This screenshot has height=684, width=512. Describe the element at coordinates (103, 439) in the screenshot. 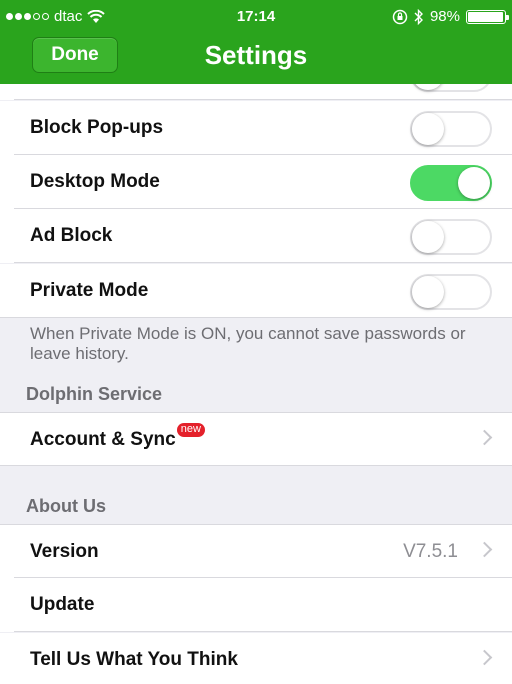

I see `account-sync-text: Account & Sync` at that location.